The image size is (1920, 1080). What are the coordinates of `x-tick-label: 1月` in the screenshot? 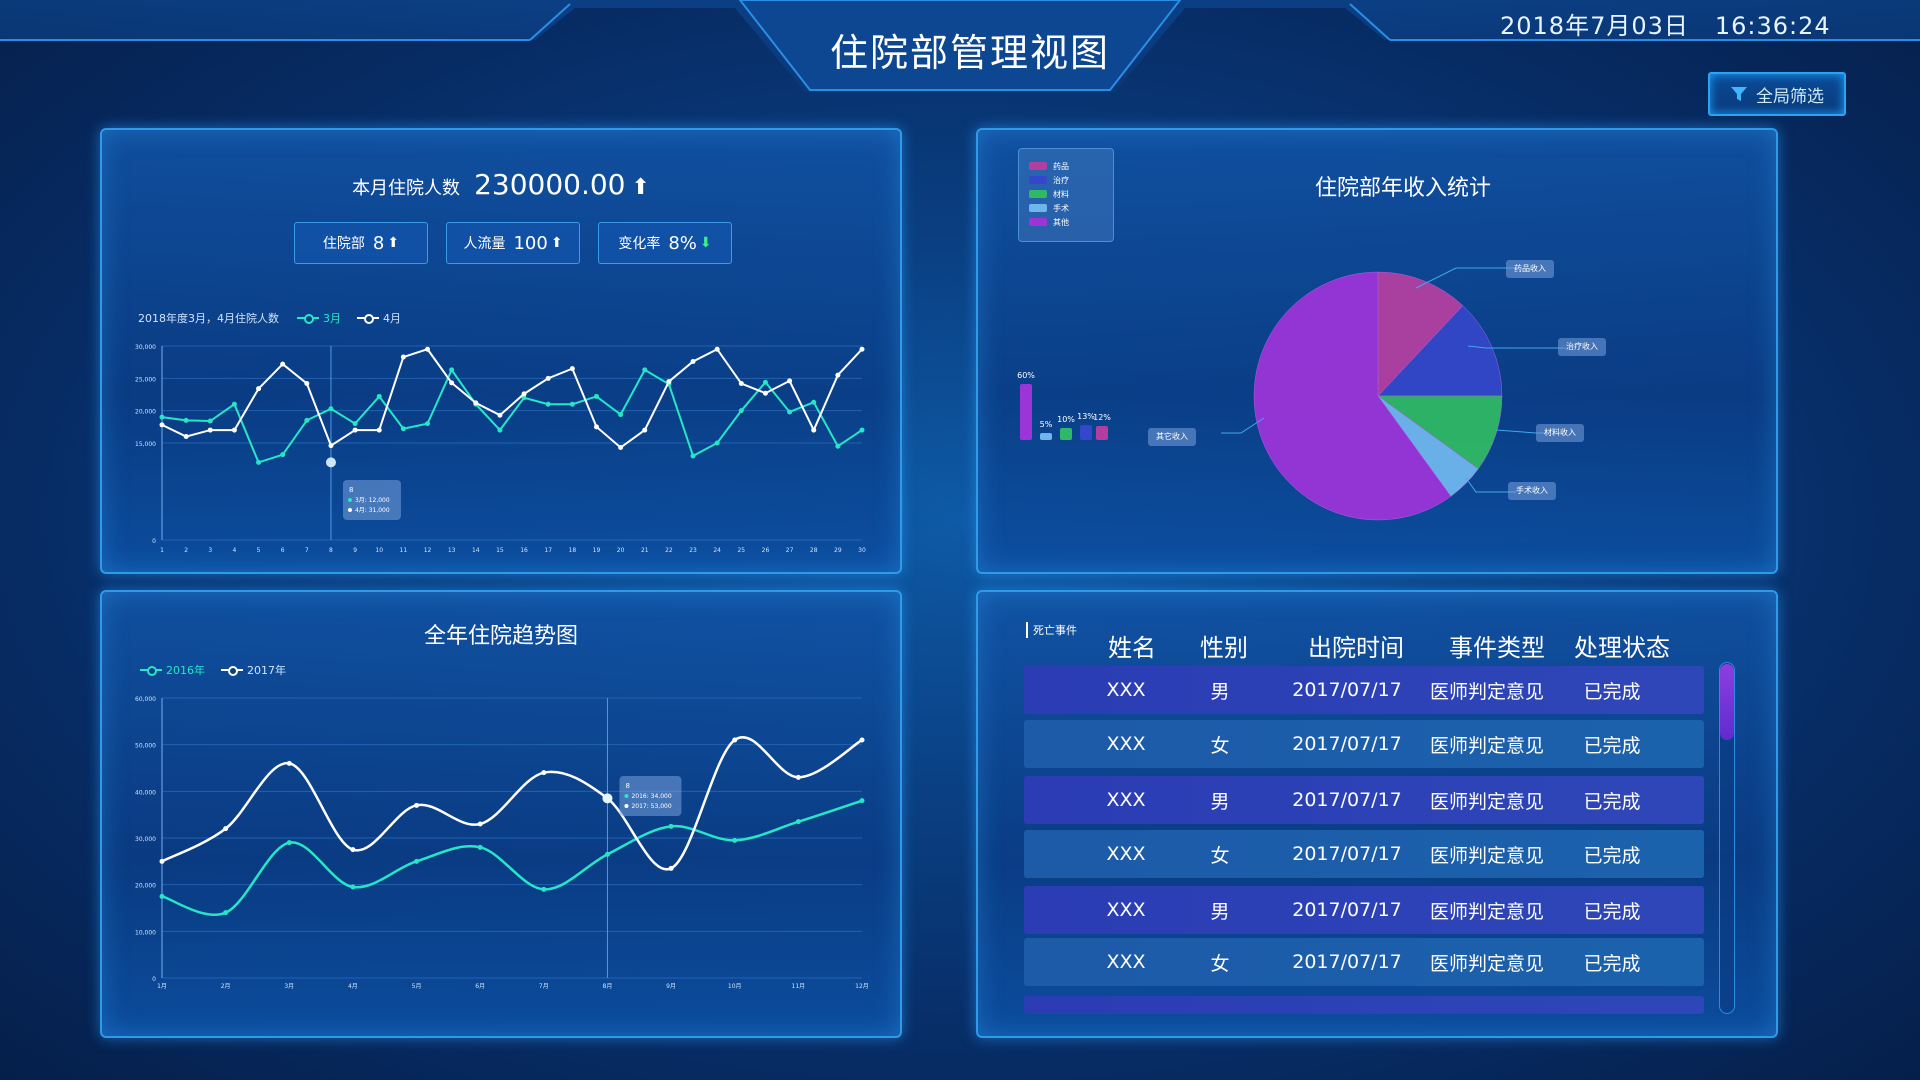 It's located at (162, 986).